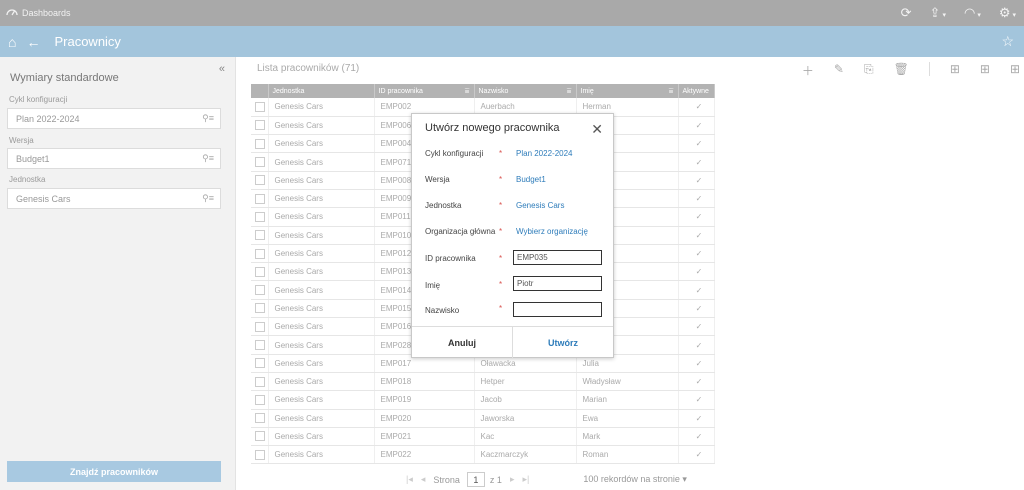 The image size is (1024, 490). Describe the element at coordinates (512, 479) in the screenshot. I see `next-page-icon: ▸` at that location.